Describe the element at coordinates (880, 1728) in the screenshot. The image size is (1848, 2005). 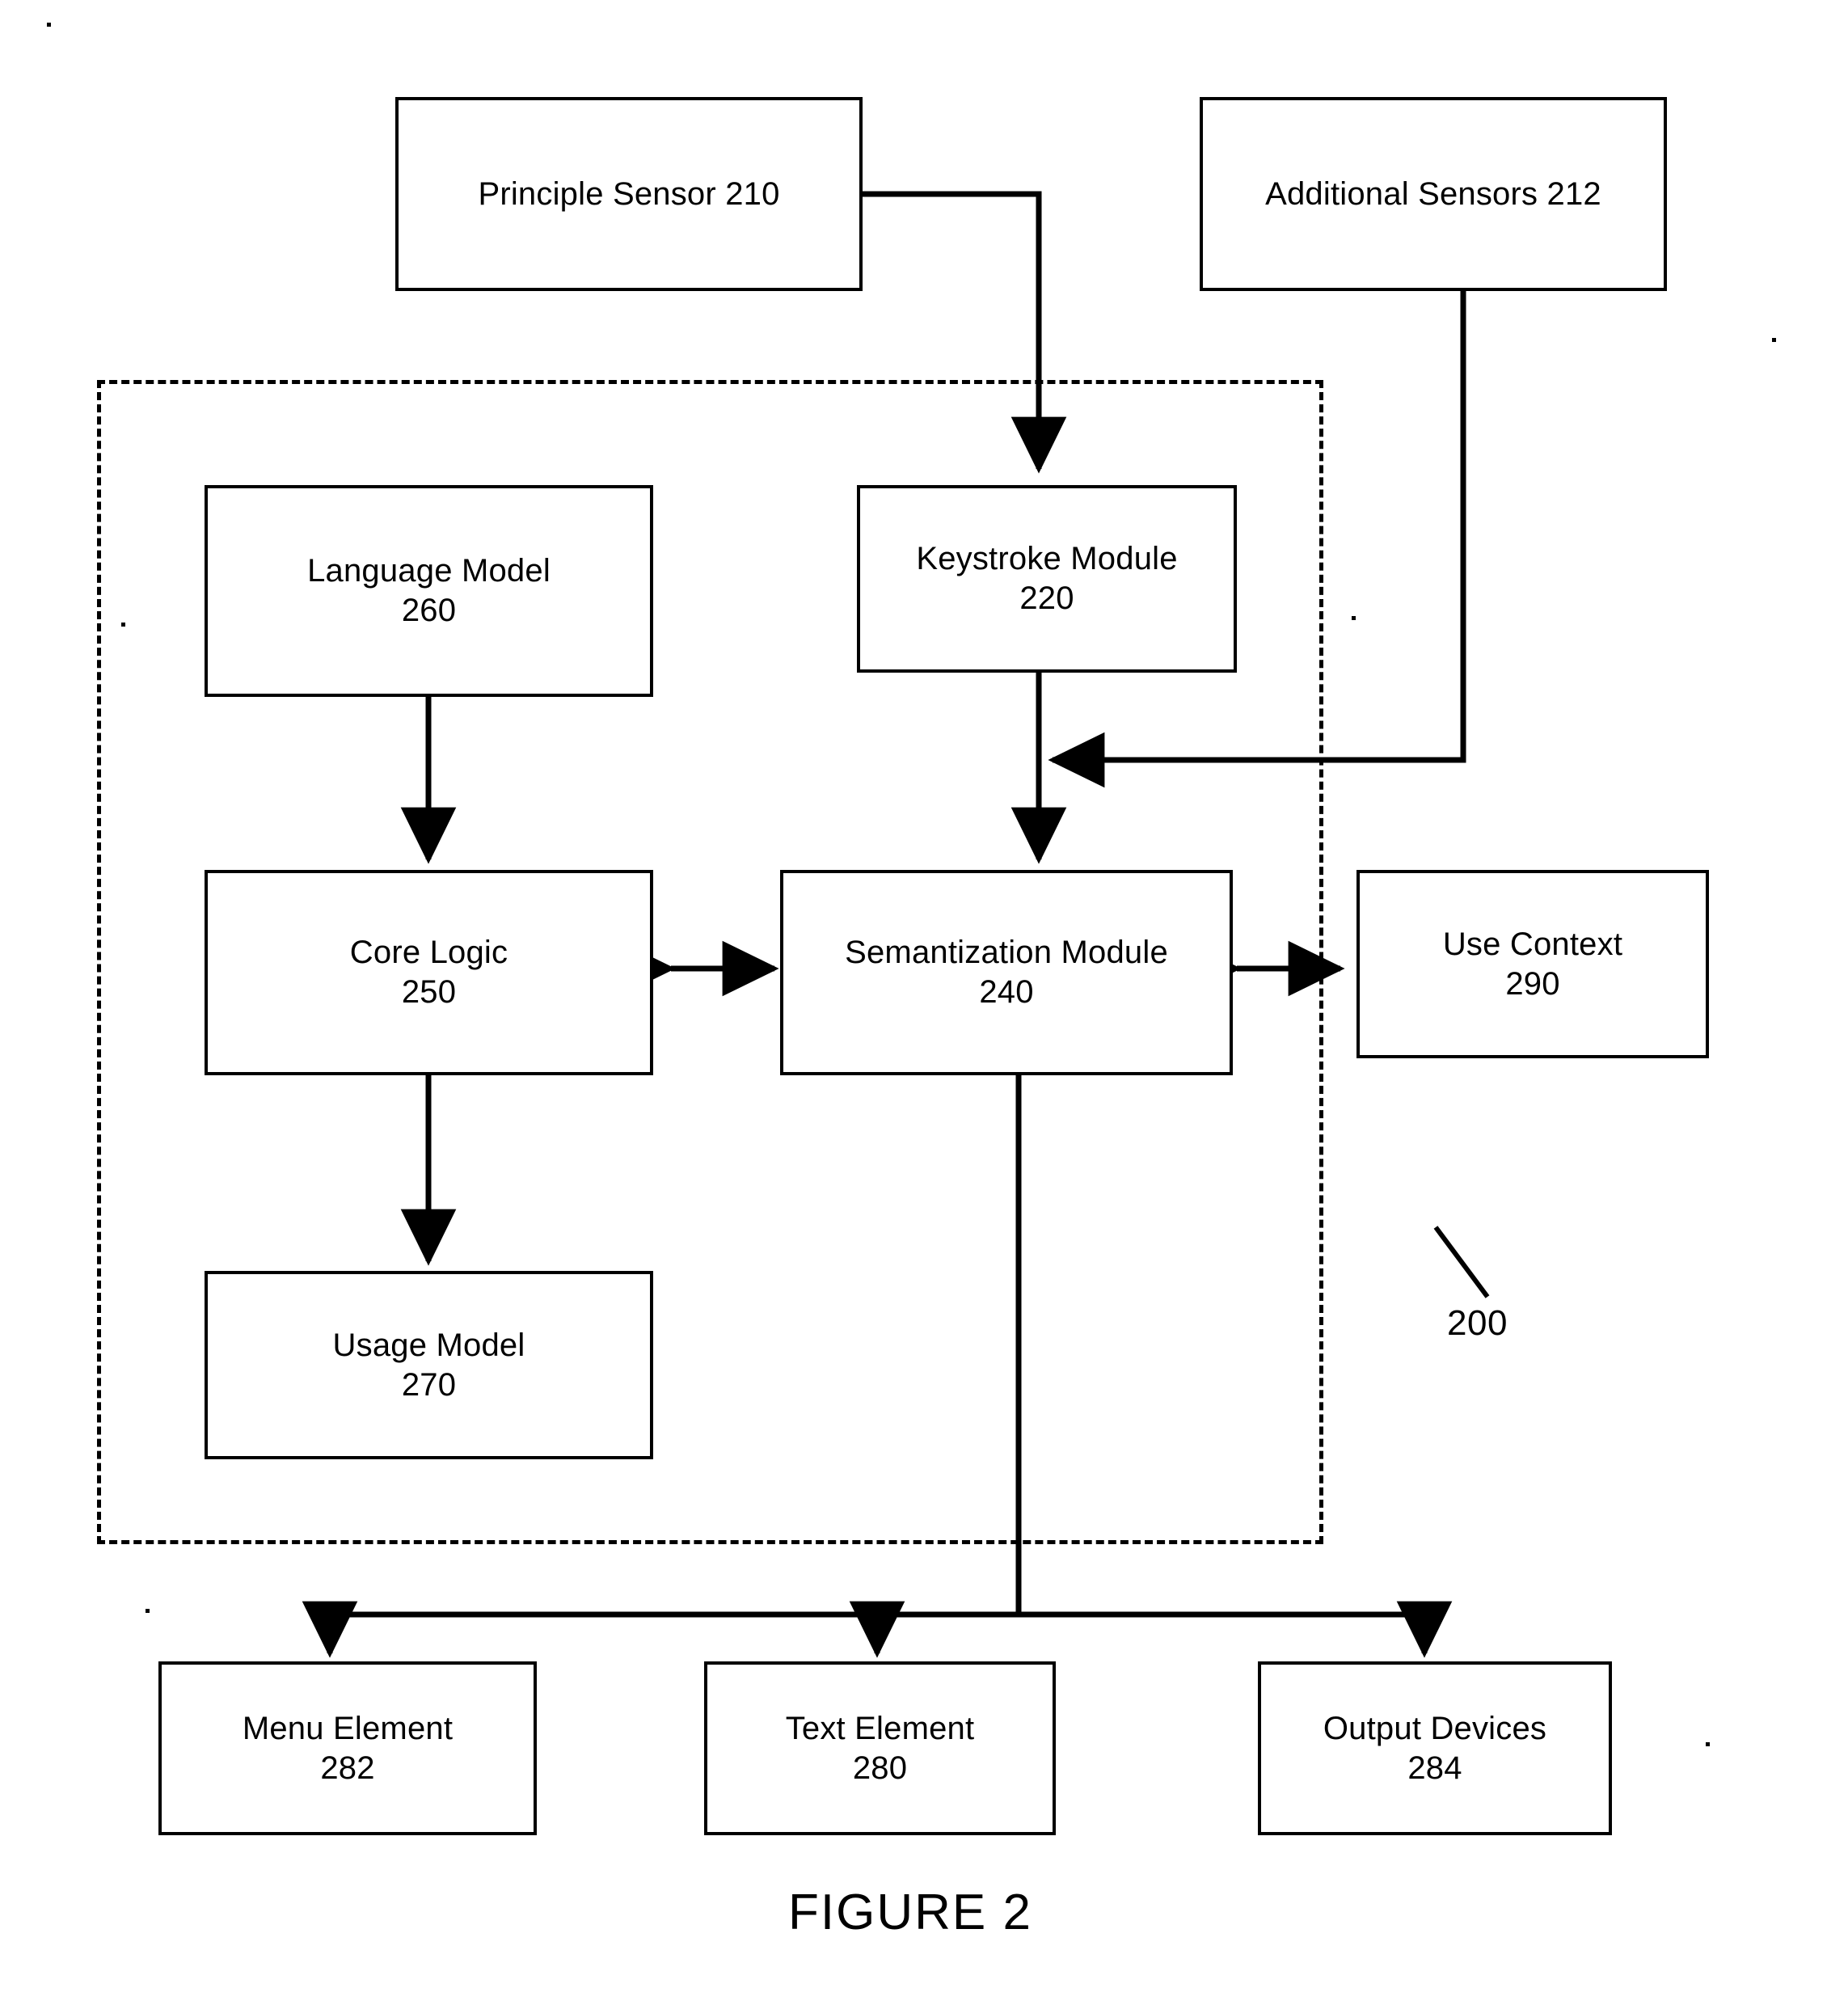
I see `node-text-element-280-label: Text Element` at that location.